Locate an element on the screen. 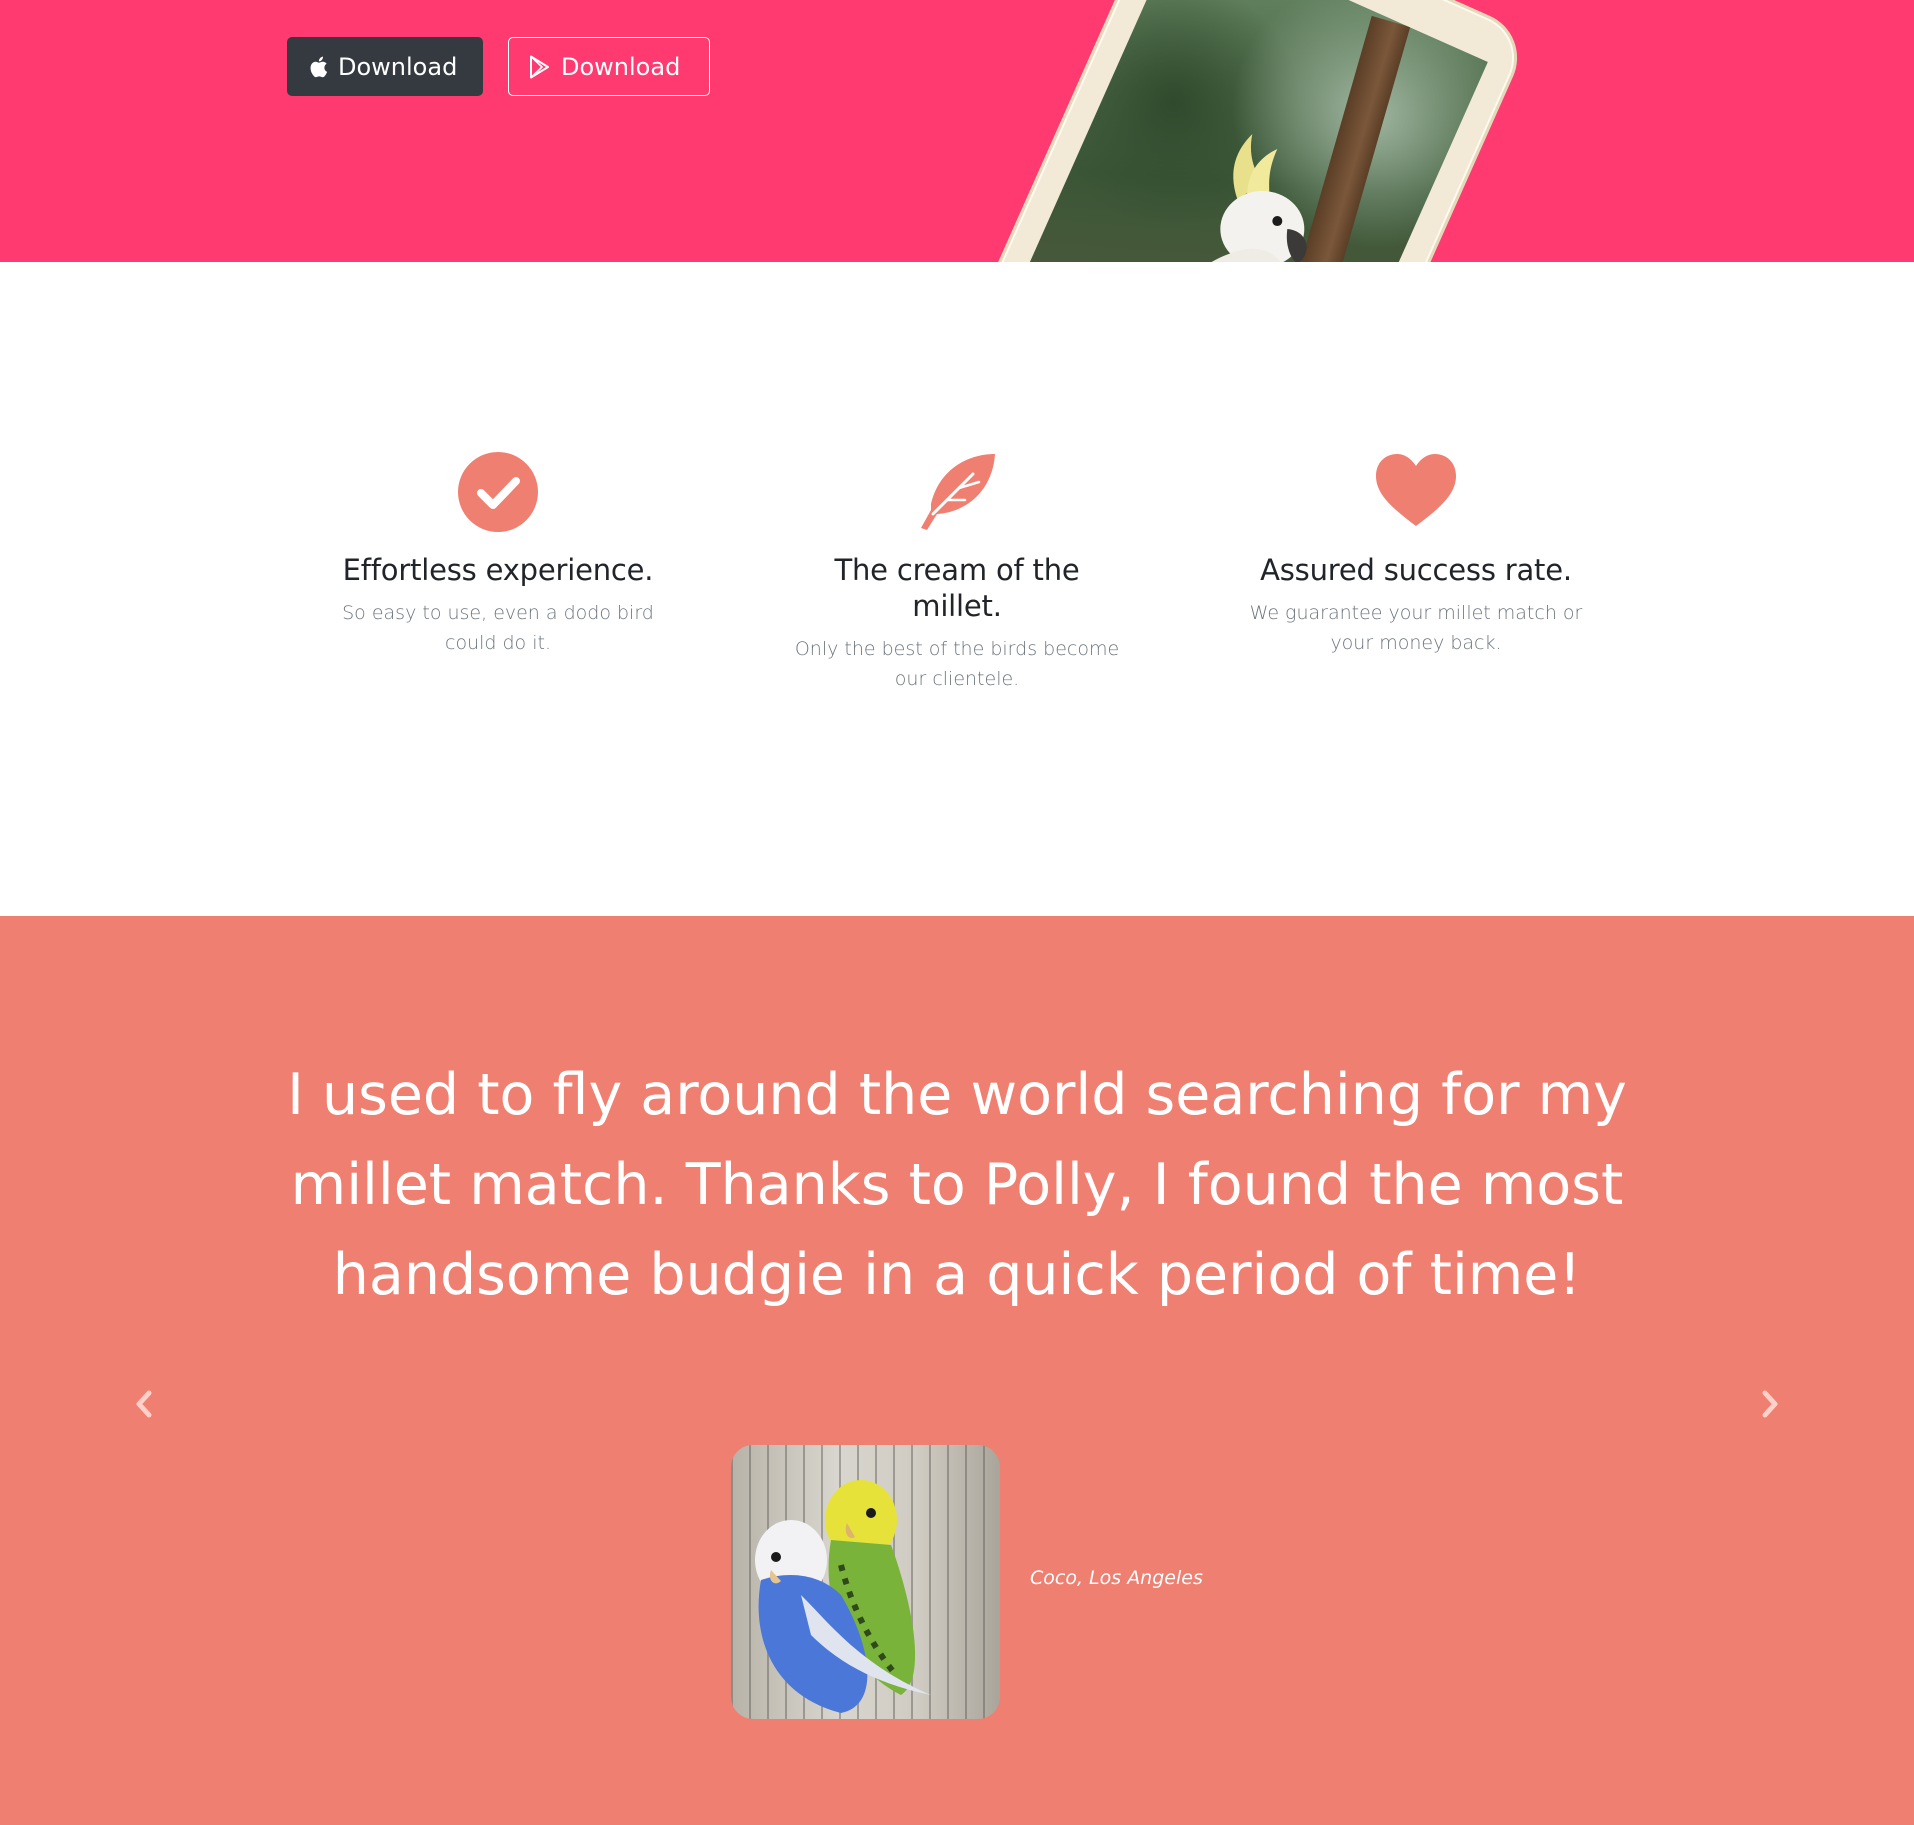 The height and width of the screenshot is (1825, 1914). carousel-prev-button is located at coordinates (144, 1404).